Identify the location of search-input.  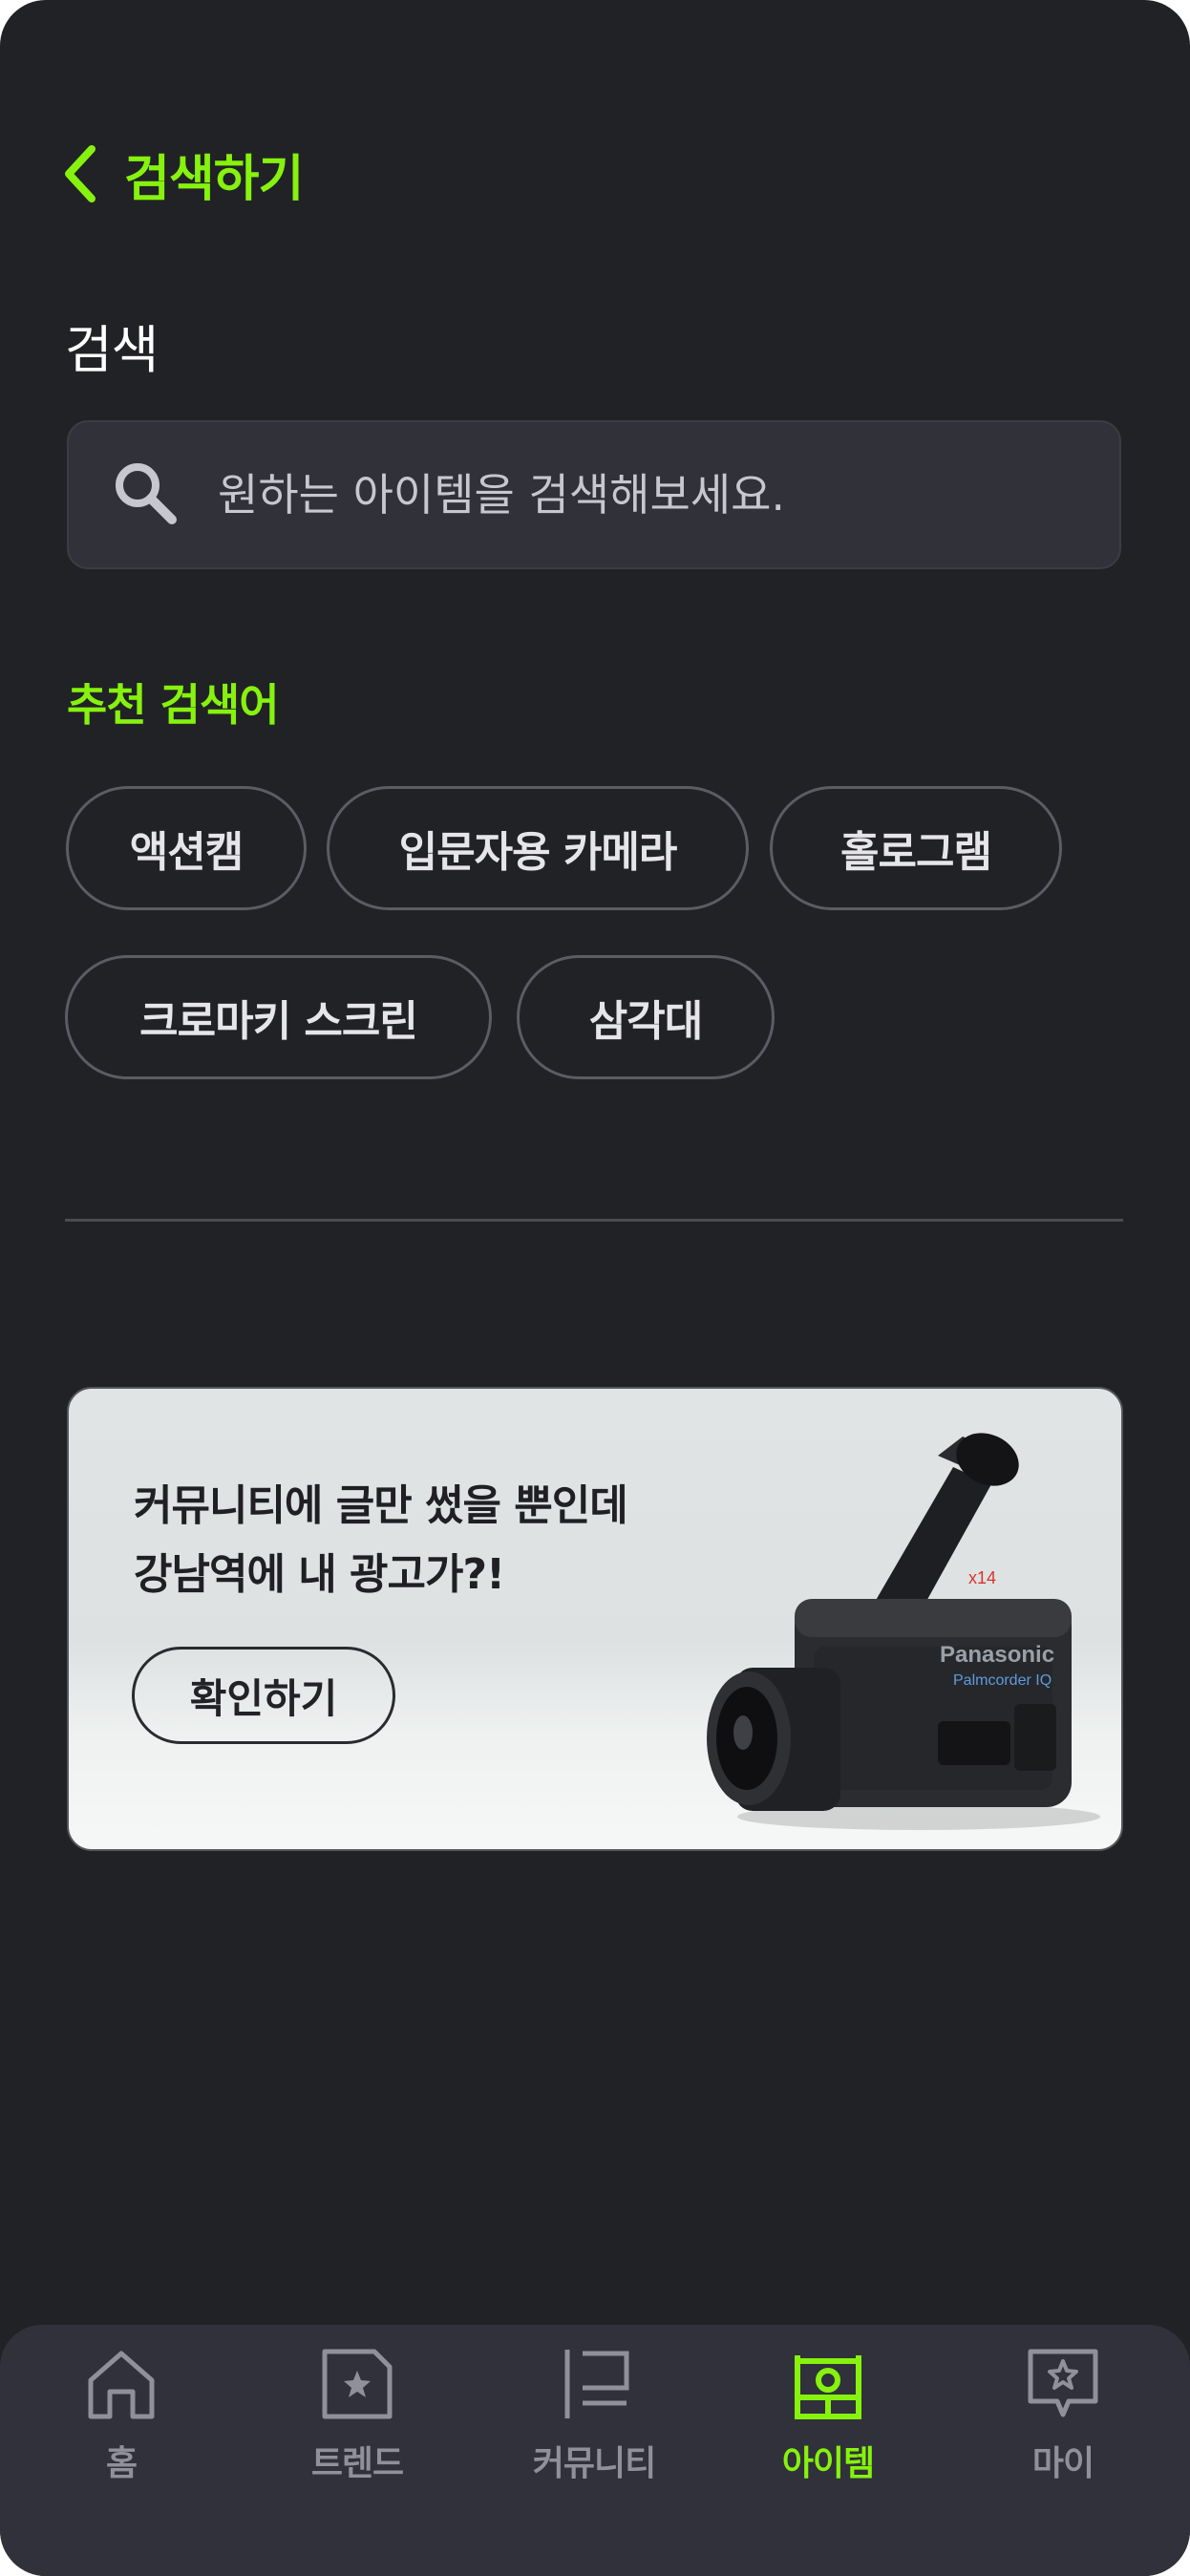
(647, 495).